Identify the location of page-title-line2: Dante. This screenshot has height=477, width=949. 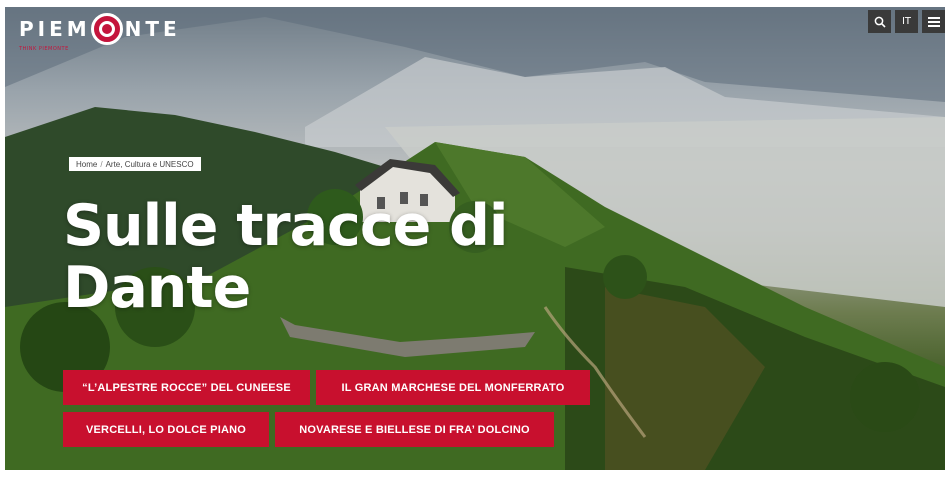
(157, 288).